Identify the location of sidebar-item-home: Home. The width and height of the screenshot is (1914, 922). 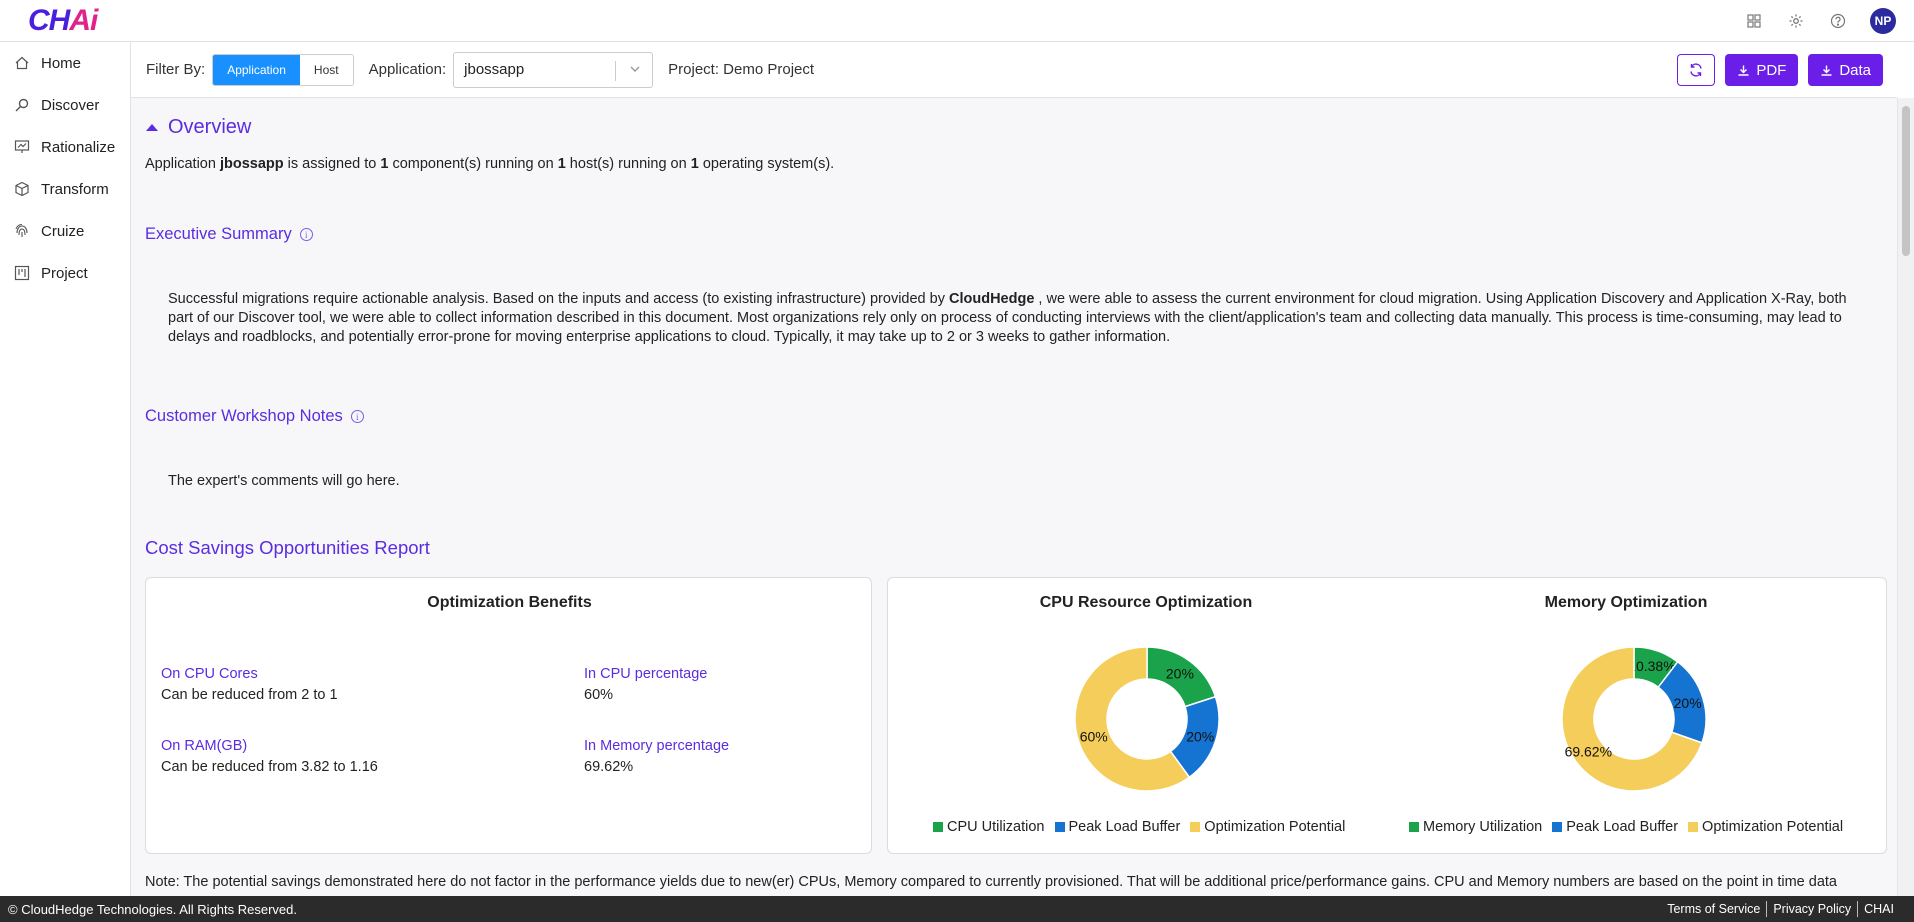
(65, 63).